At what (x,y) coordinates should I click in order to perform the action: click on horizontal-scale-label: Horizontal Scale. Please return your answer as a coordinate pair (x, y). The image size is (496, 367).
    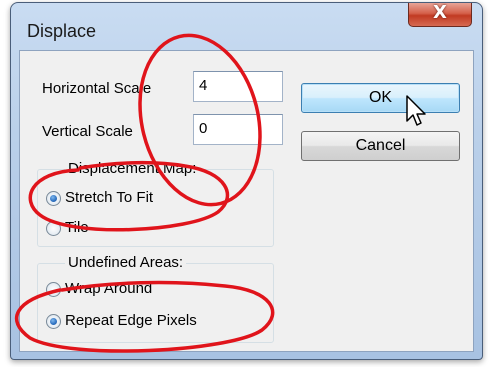
    Looking at the image, I should click on (97, 88).